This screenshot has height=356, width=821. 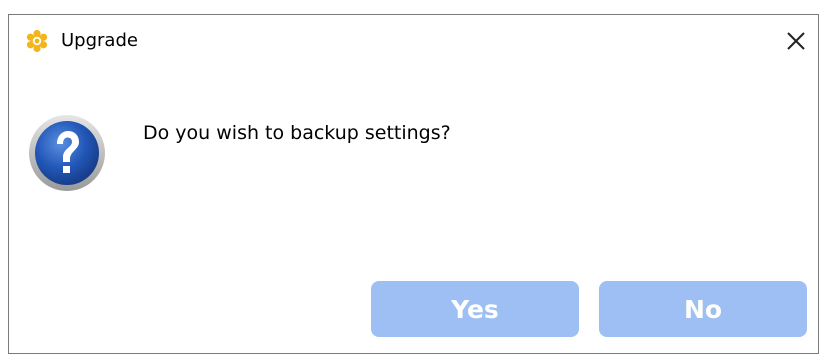 I want to click on app-icon, so click(x=37, y=41).